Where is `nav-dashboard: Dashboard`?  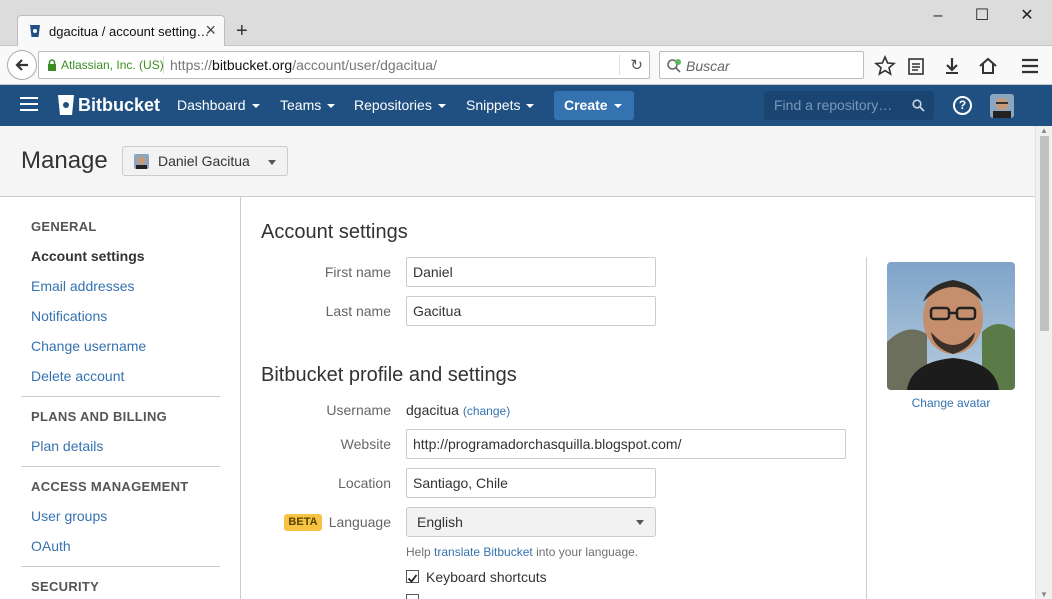 nav-dashboard: Dashboard is located at coordinates (218, 105).